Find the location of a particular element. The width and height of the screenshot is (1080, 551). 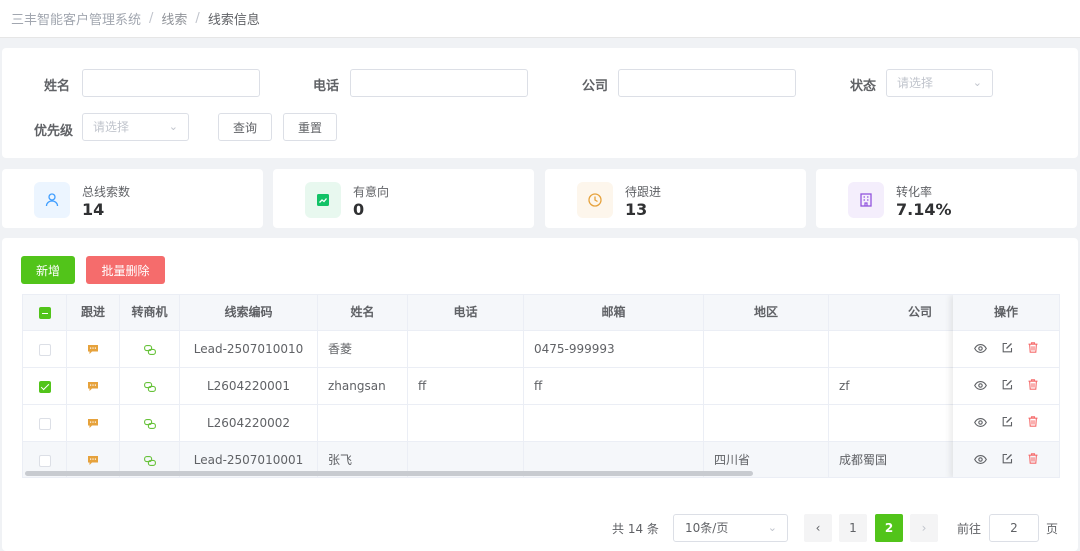

priority-label: 优先级 is located at coordinates (53, 131).